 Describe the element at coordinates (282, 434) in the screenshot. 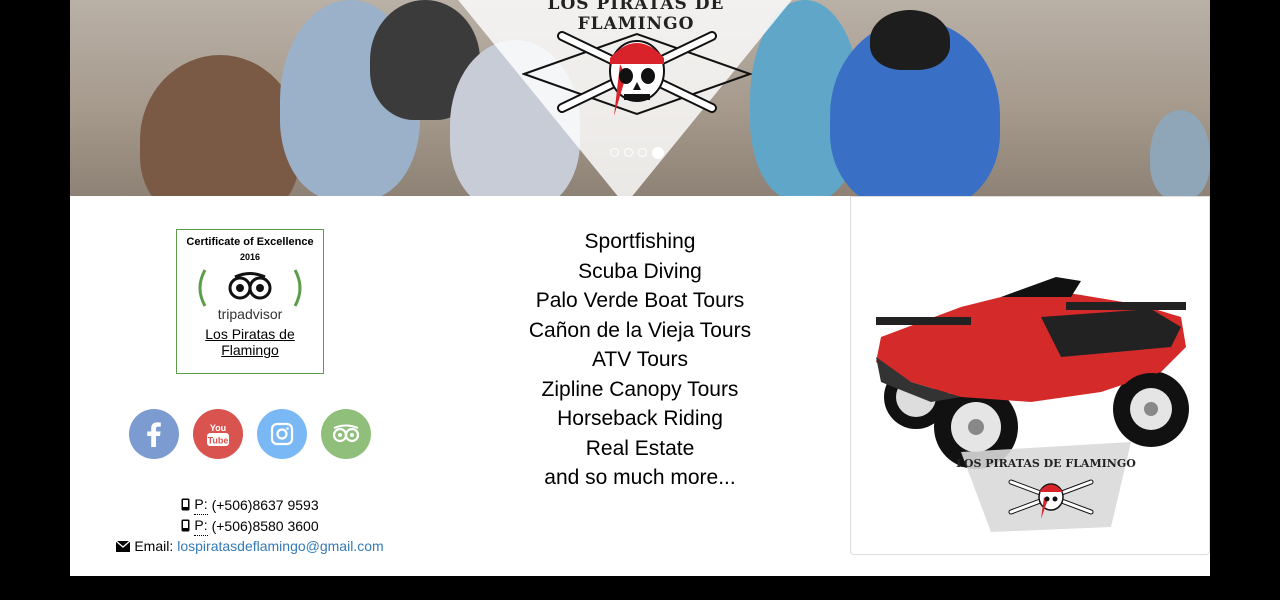

I see `instagram-icon` at that location.